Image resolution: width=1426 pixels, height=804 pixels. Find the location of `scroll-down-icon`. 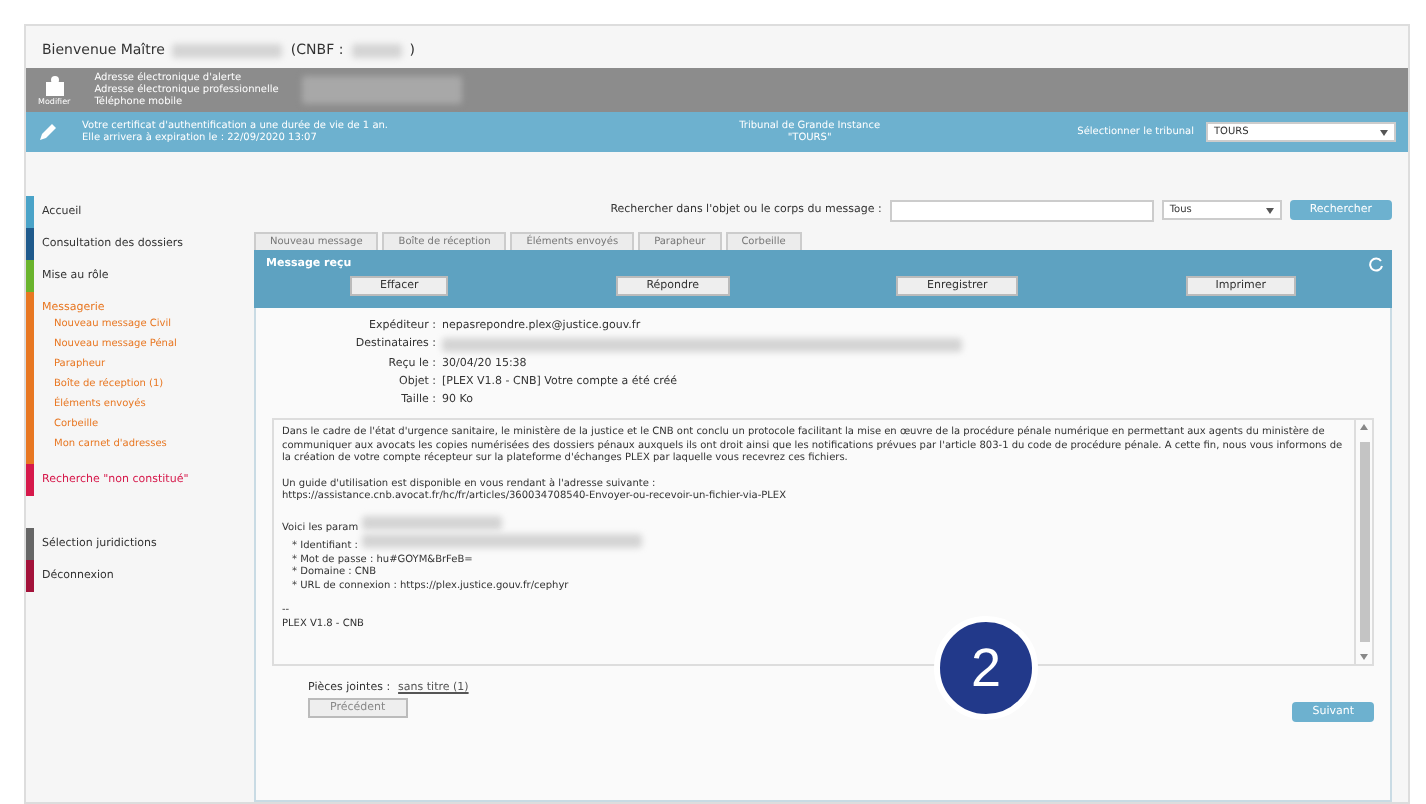

scroll-down-icon is located at coordinates (1364, 657).